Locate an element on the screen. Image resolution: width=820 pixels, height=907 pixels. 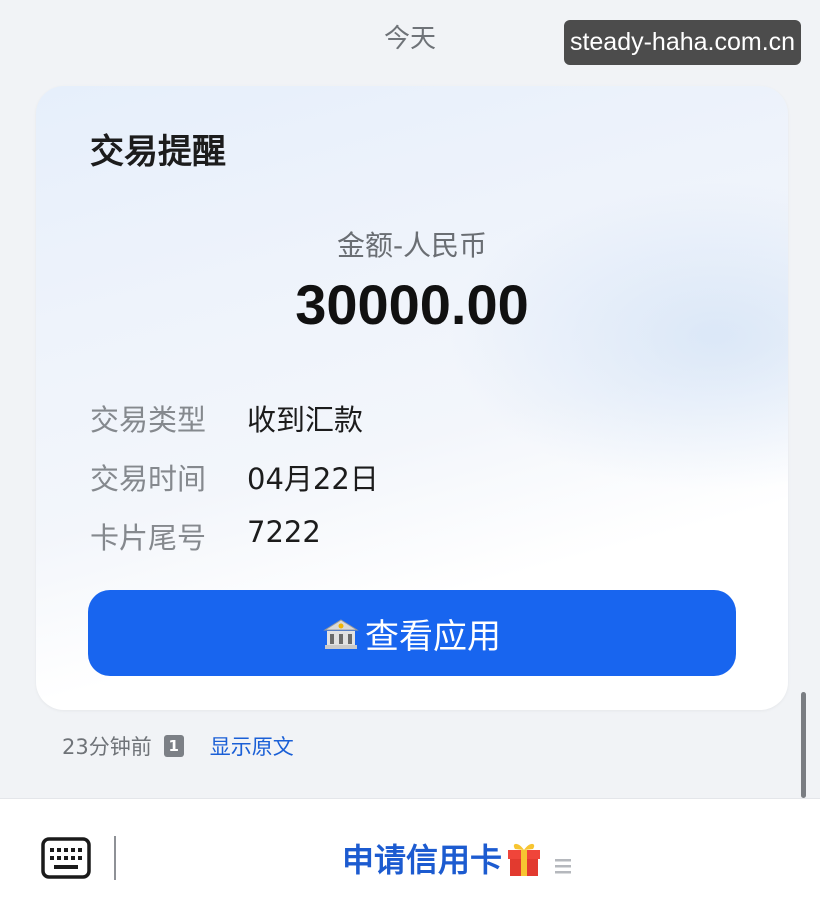
view-app-button: 查看应用 is located at coordinates (412, 633).